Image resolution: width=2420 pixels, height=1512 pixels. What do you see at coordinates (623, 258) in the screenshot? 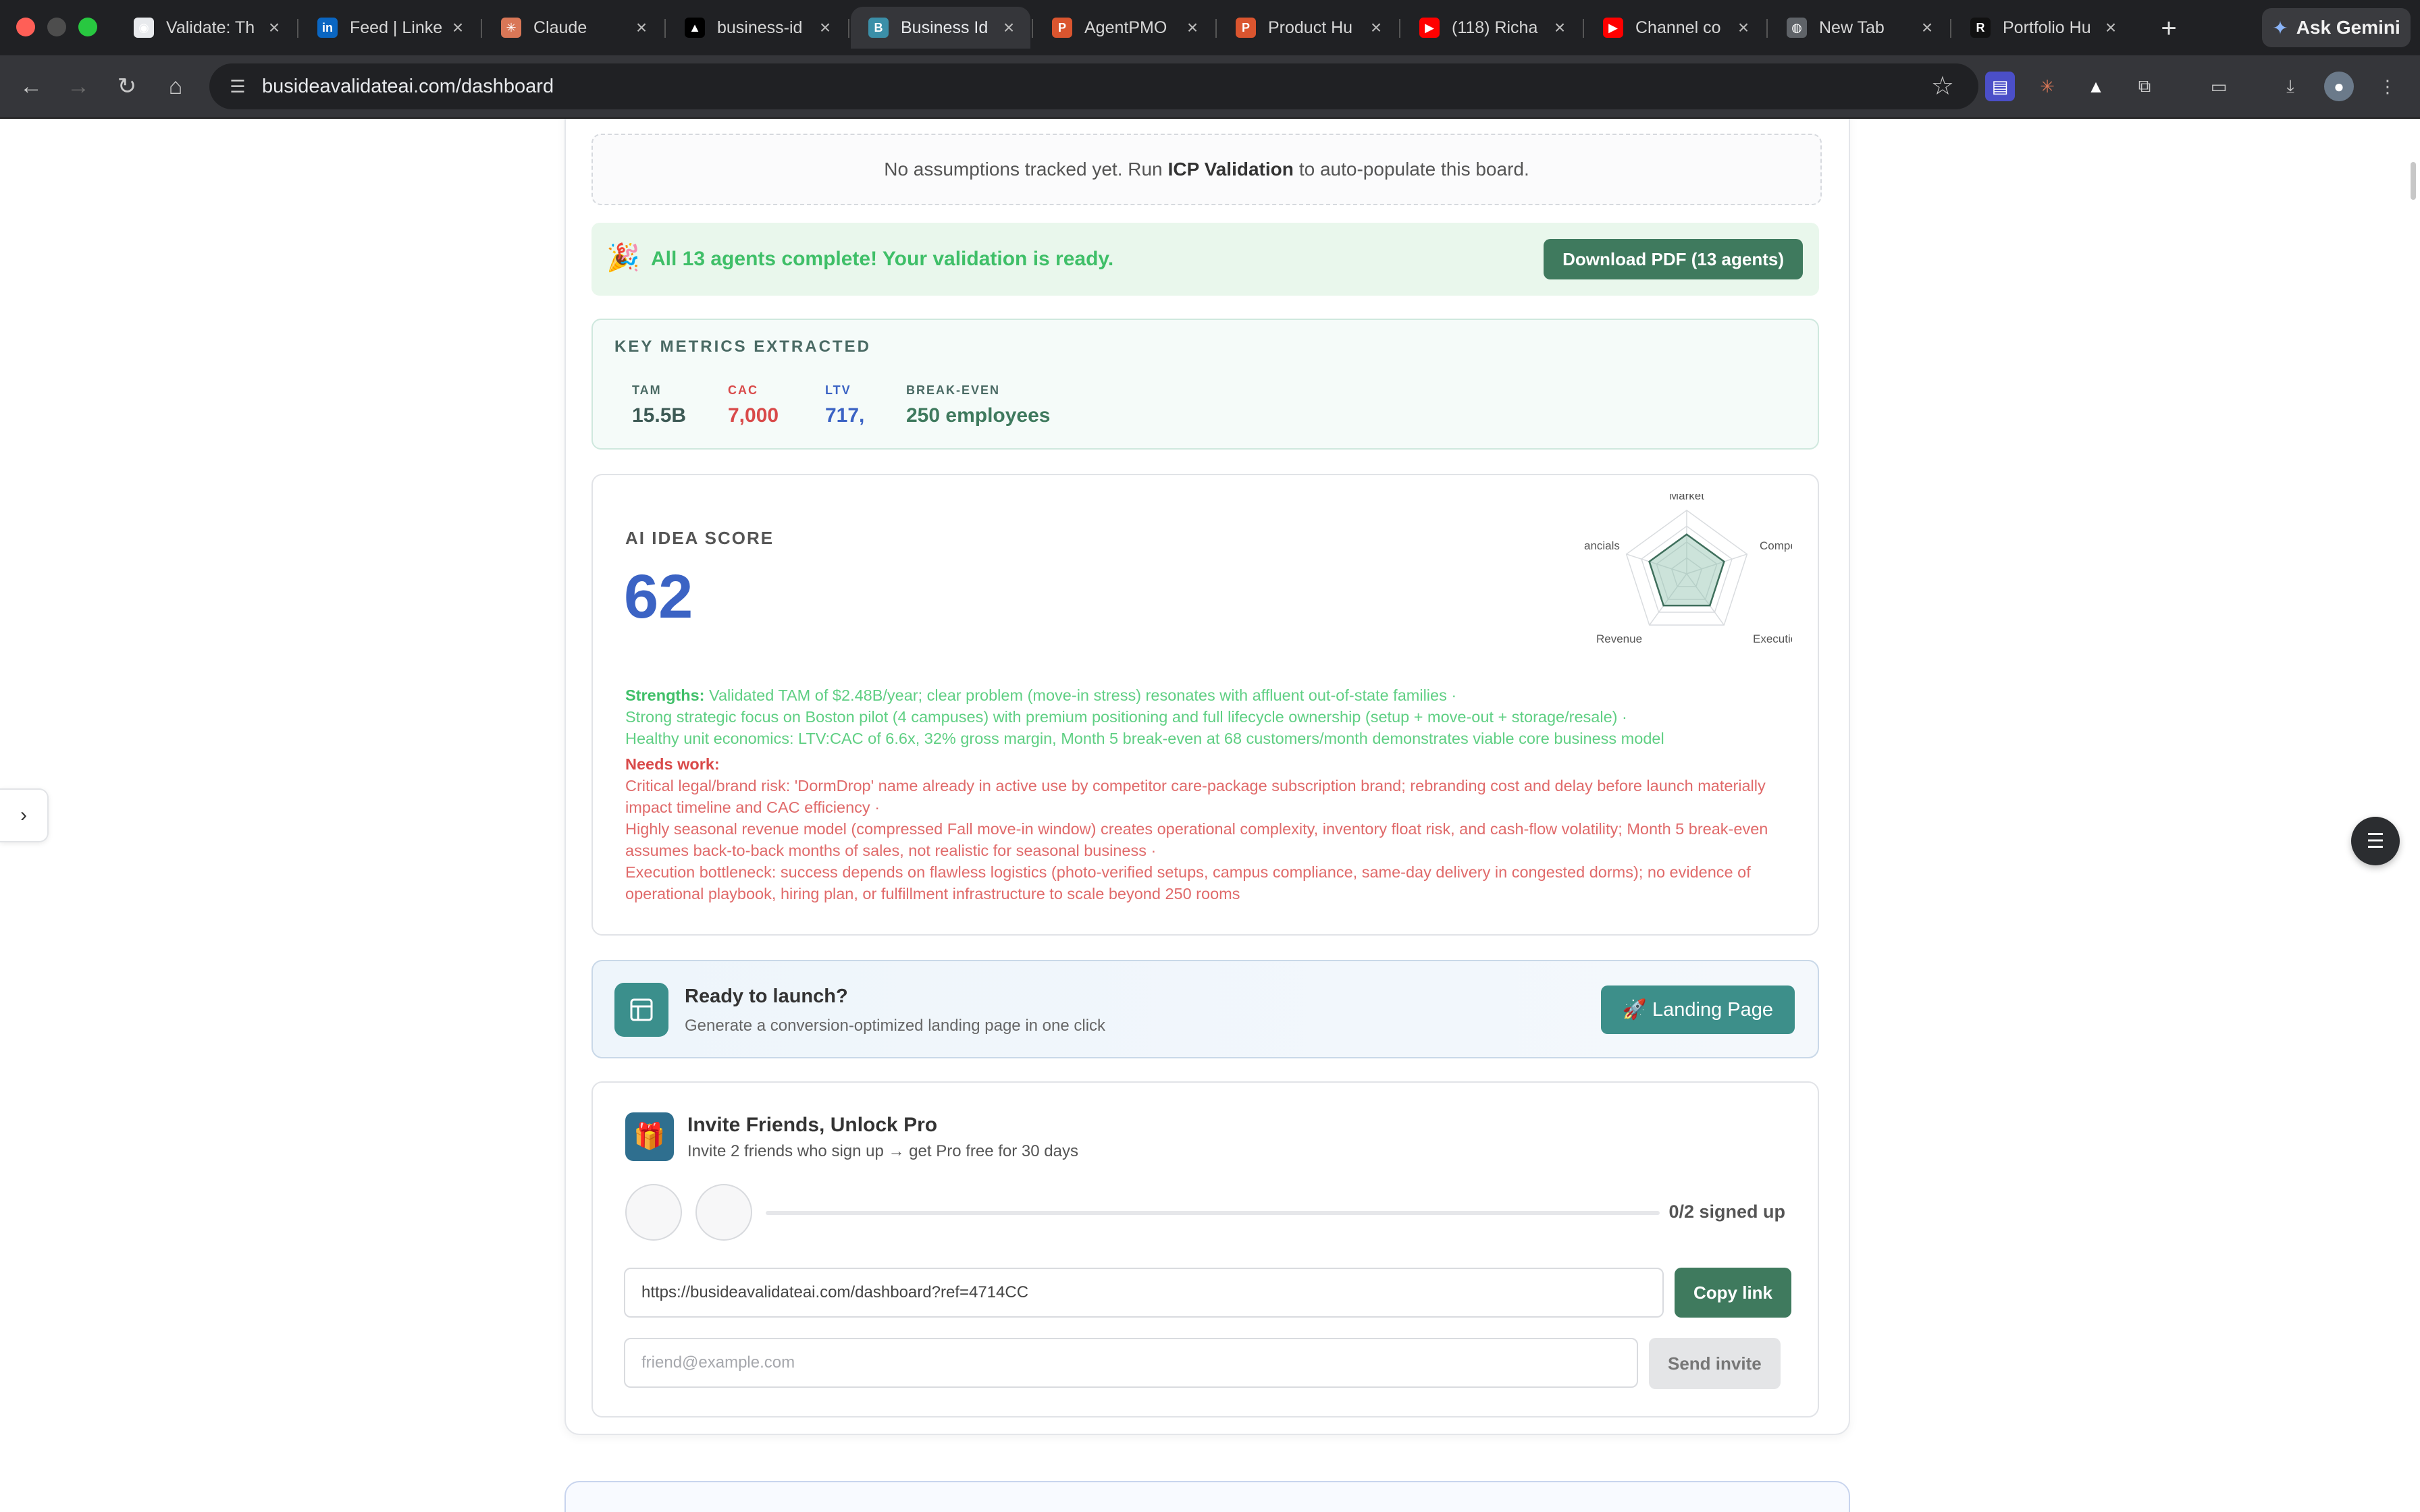
I see `party-popper-icon: 🎉` at bounding box center [623, 258].